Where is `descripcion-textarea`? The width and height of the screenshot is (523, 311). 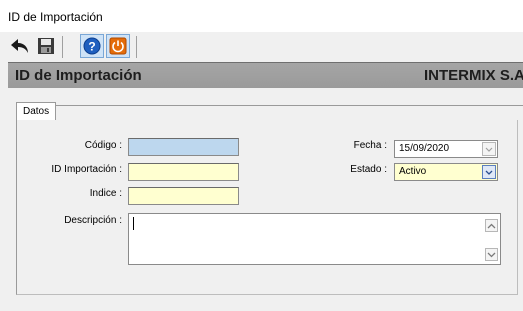
descripcion-textarea is located at coordinates (314, 239).